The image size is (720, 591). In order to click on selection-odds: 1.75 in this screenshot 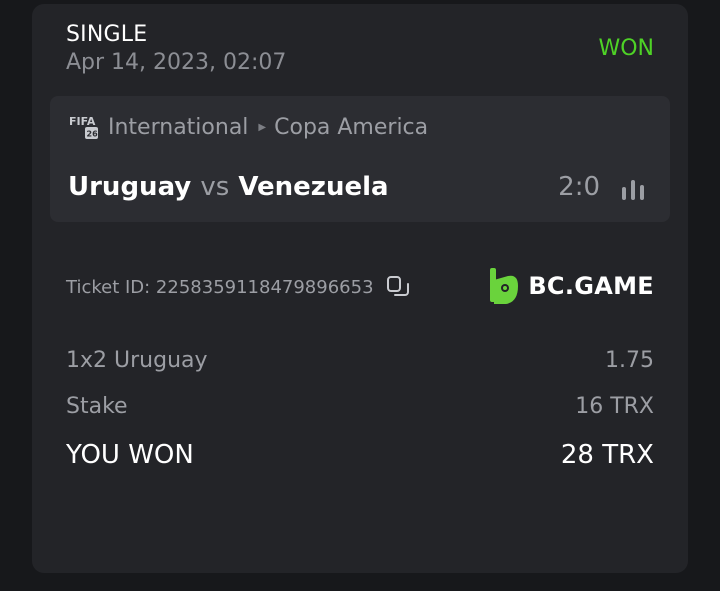, I will do `click(629, 360)`.